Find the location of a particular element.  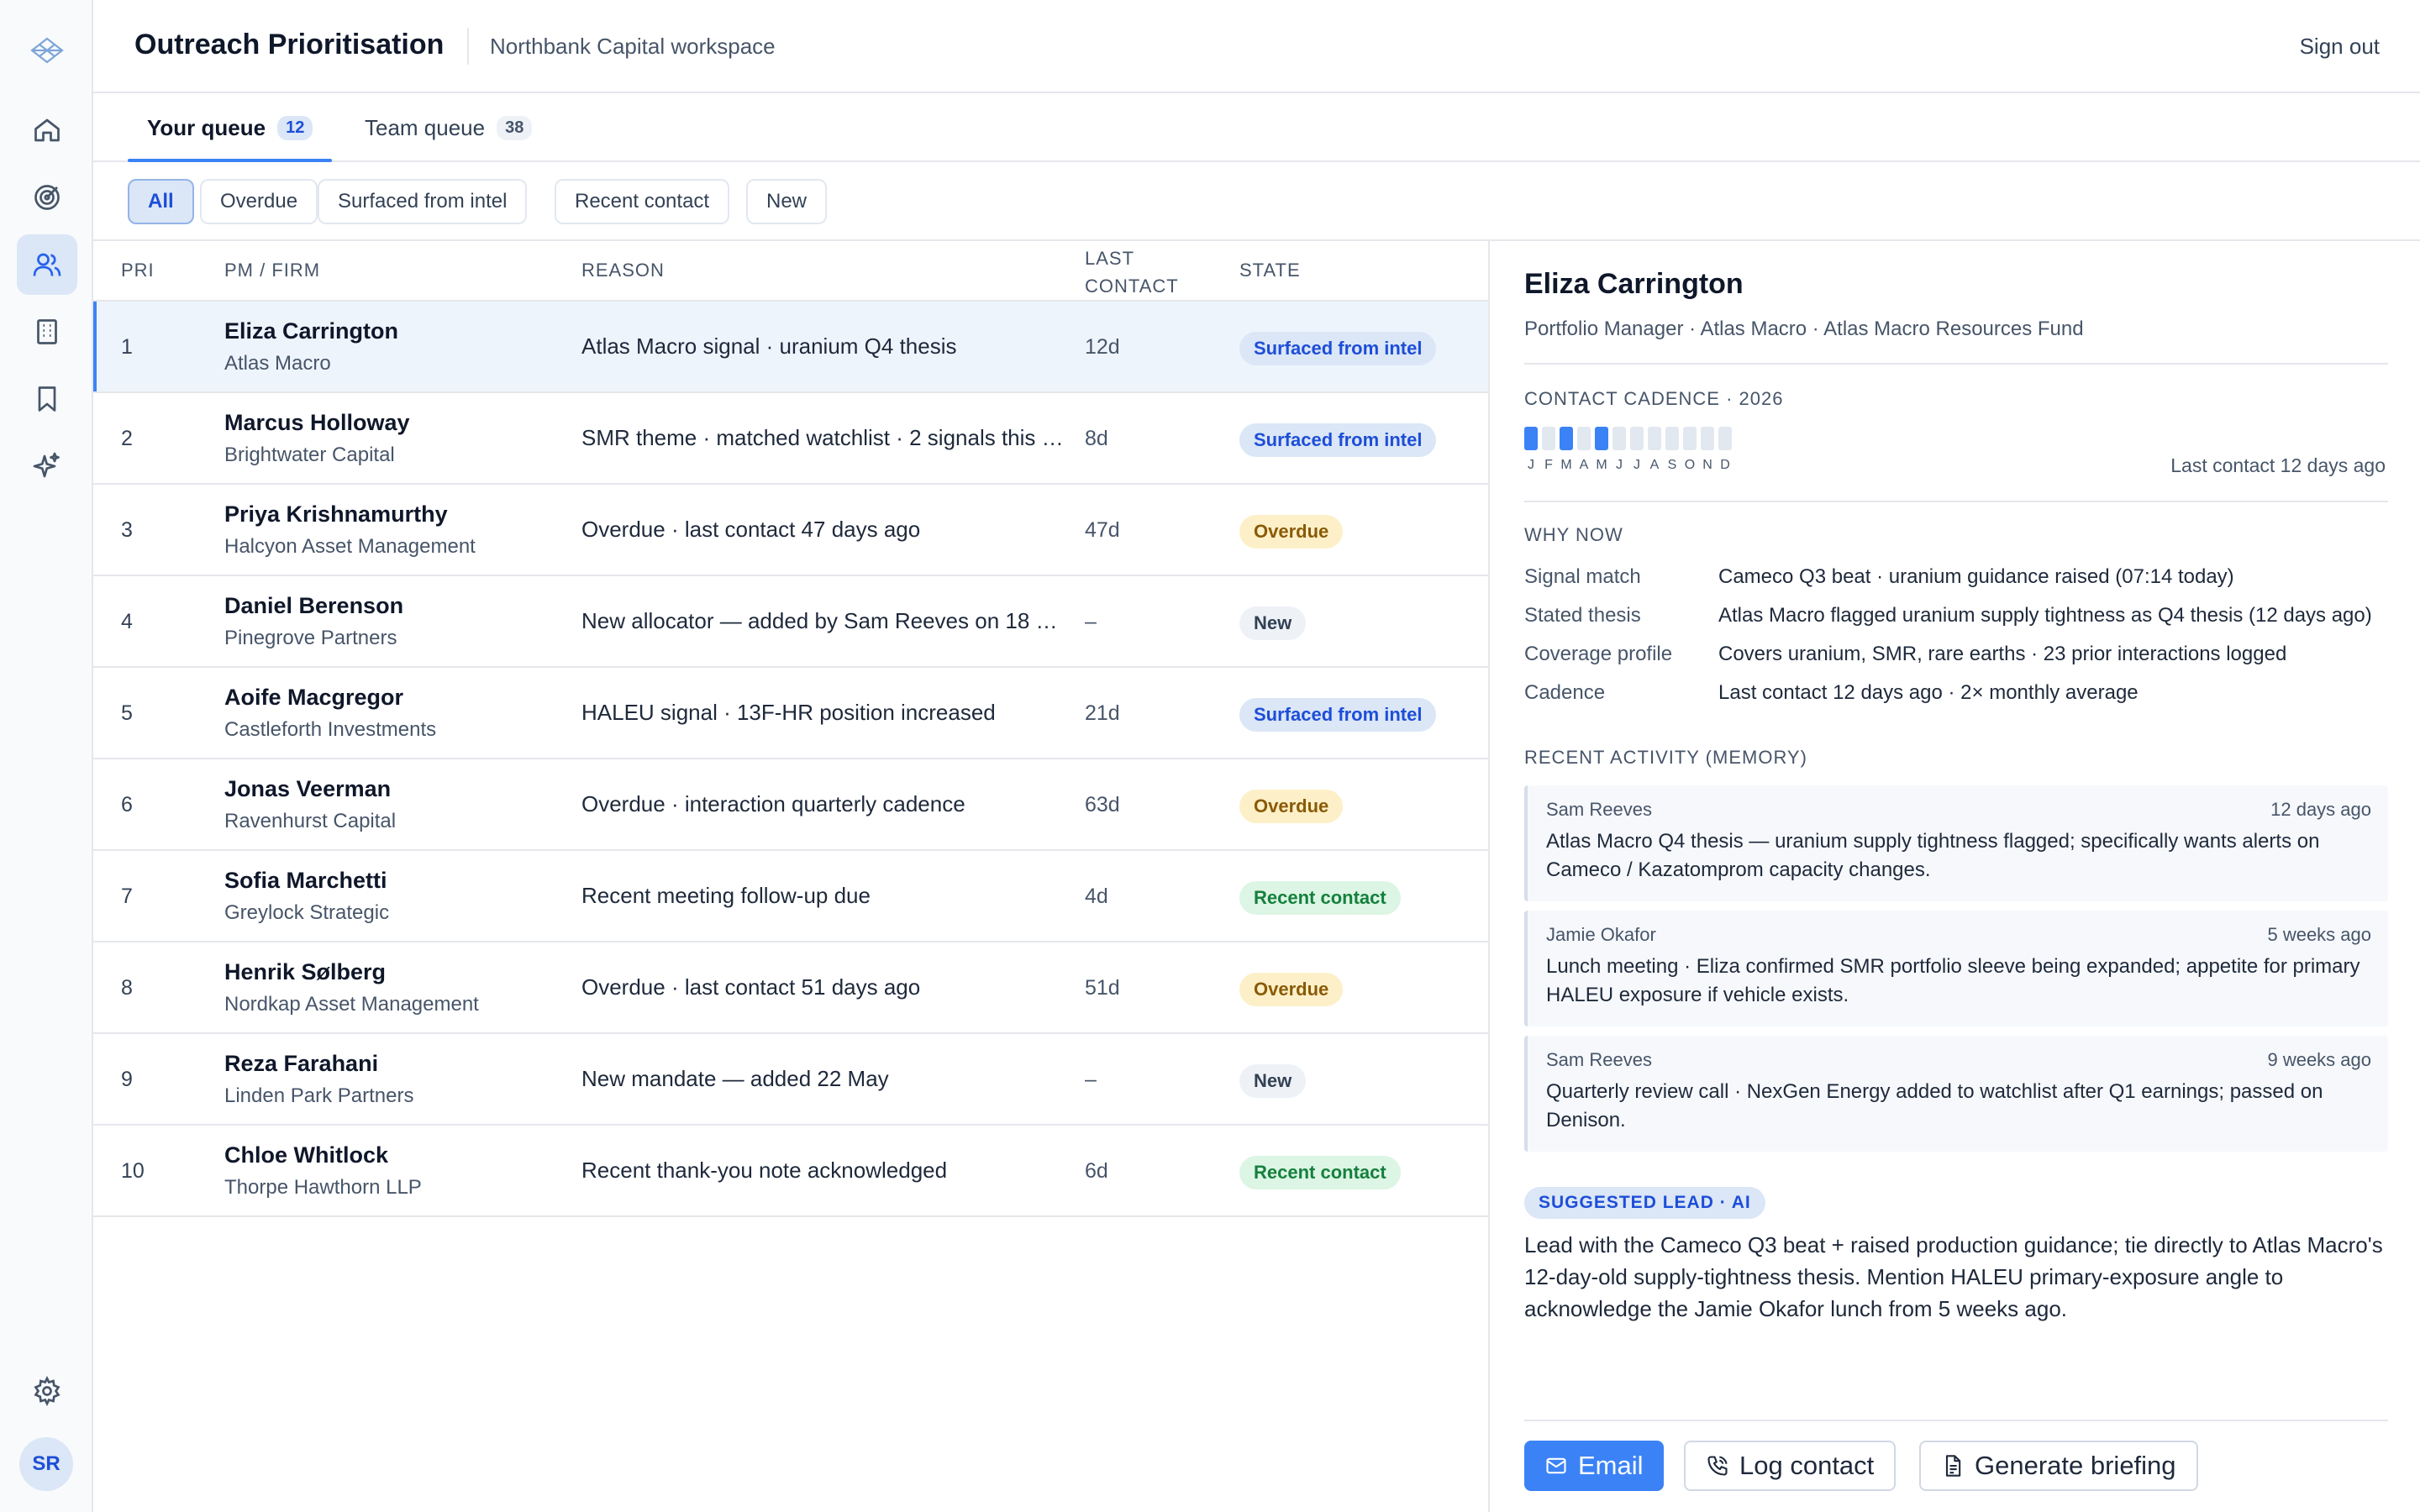

why-key: Signal match is located at coordinates (1583, 576).